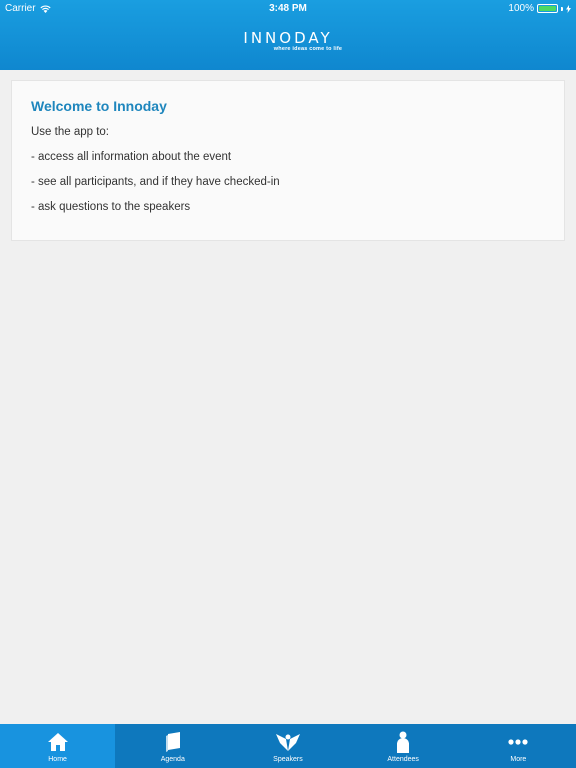  I want to click on status-time: 3:48 PM, so click(288, 8).